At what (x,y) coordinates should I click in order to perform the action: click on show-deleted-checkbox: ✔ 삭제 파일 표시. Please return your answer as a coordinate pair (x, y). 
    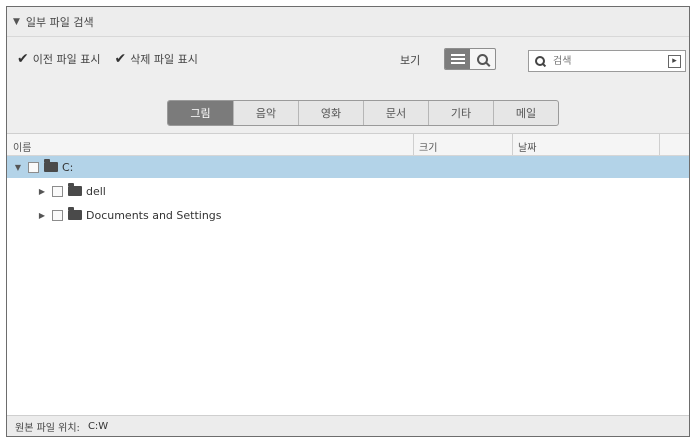
    Looking at the image, I should click on (155, 59).